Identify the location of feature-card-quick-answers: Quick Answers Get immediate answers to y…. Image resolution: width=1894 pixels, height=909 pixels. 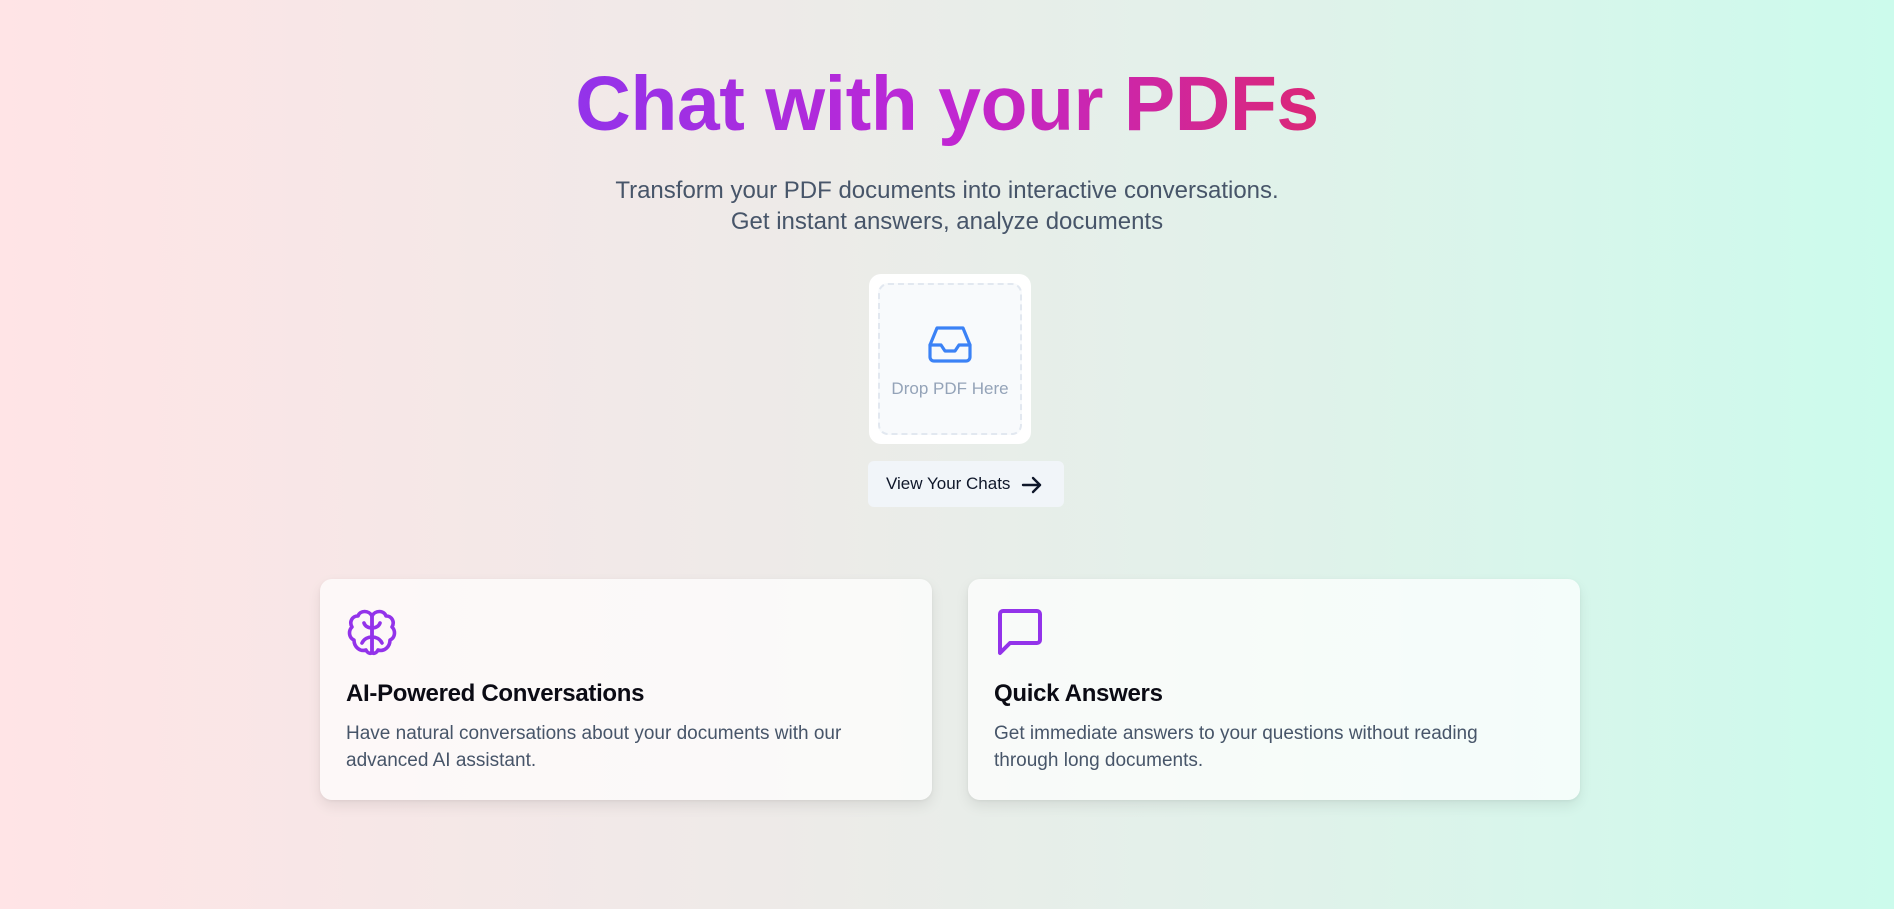
(1274, 689).